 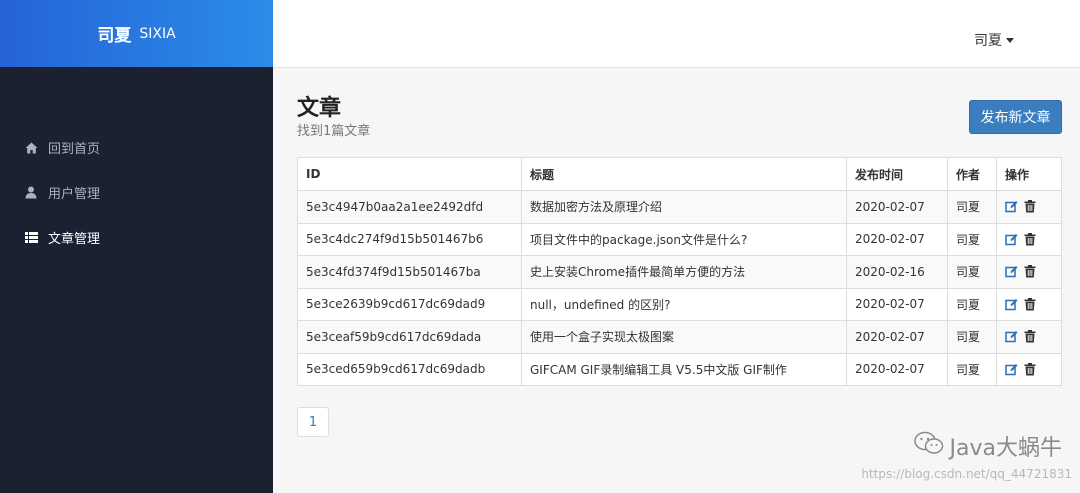 What do you see at coordinates (319, 108) in the screenshot?
I see `page-title: 文章` at bounding box center [319, 108].